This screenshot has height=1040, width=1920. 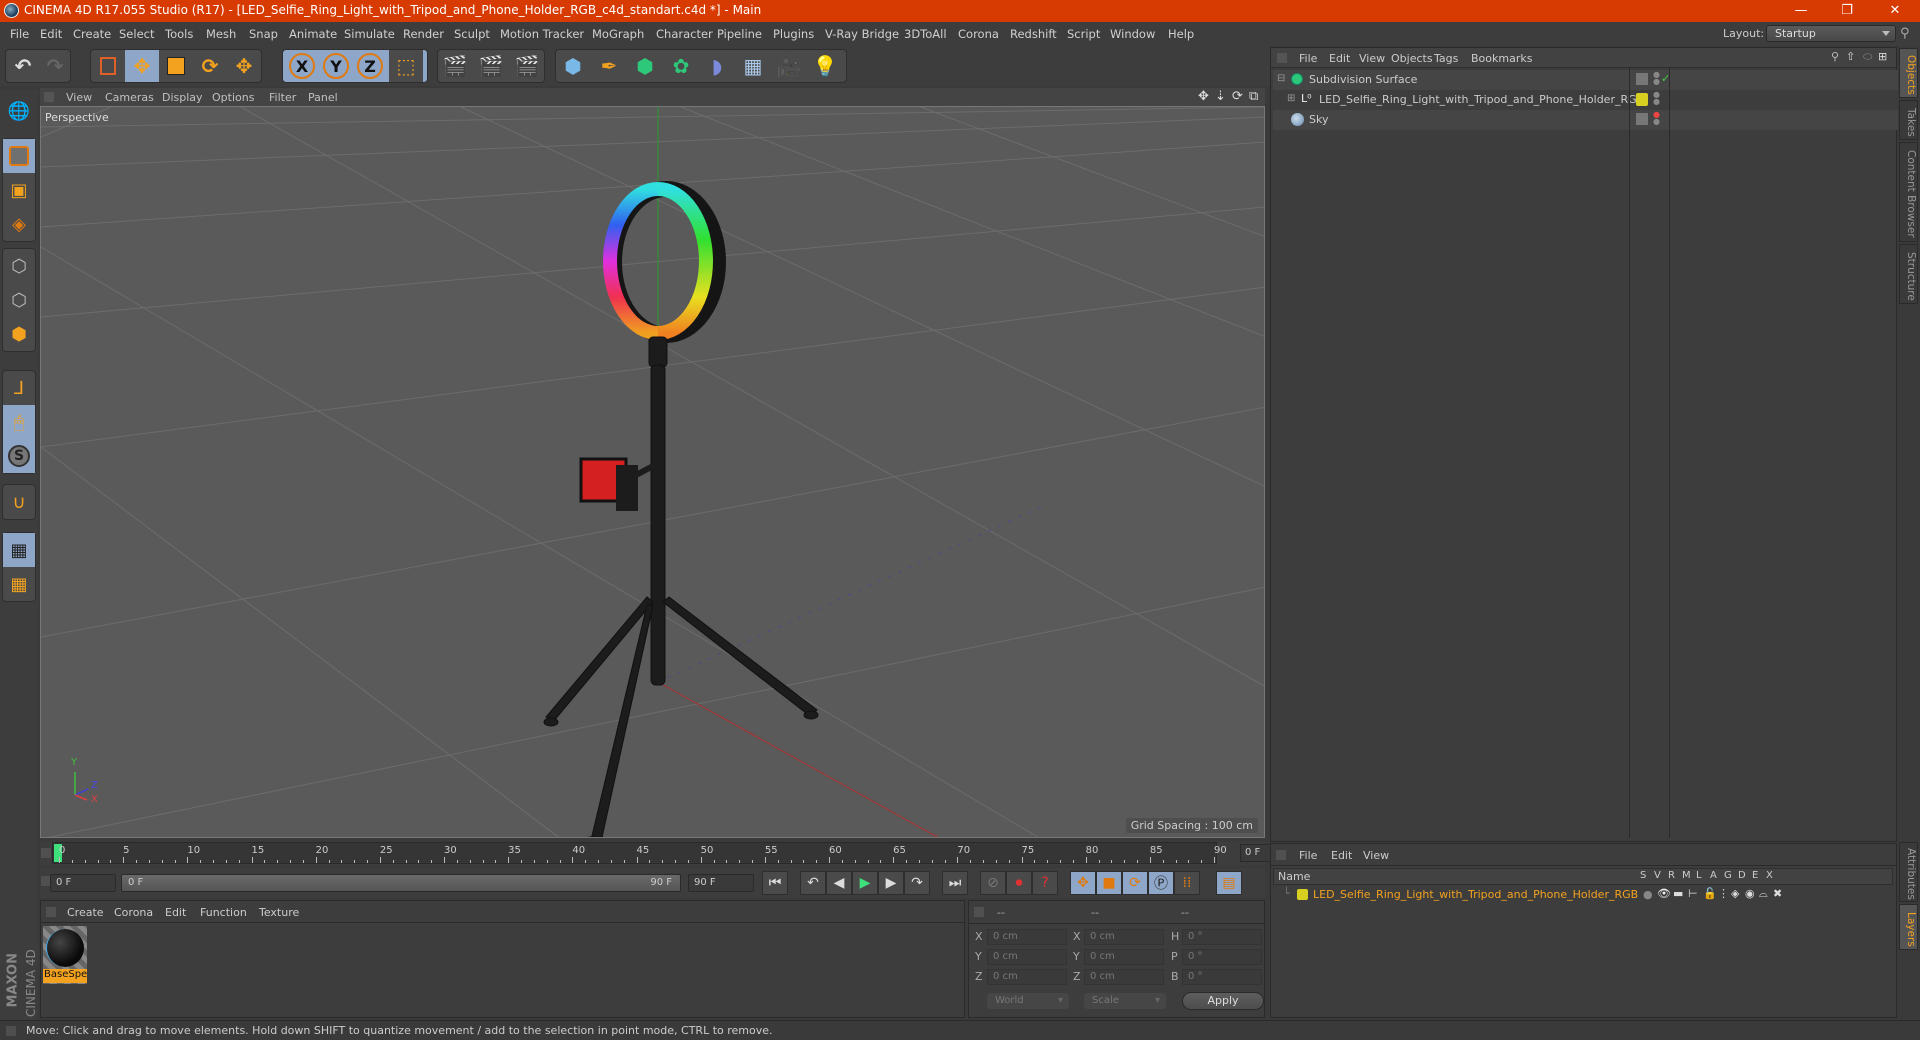 I want to click on cloner-button: ✿, so click(x=681, y=66).